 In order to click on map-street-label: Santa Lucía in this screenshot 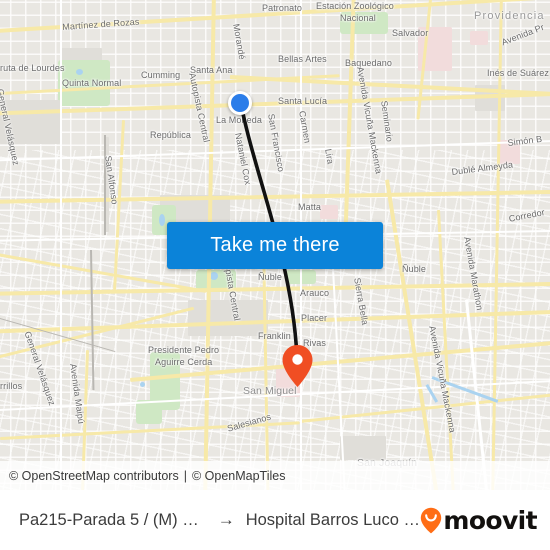, I will do `click(303, 101)`.